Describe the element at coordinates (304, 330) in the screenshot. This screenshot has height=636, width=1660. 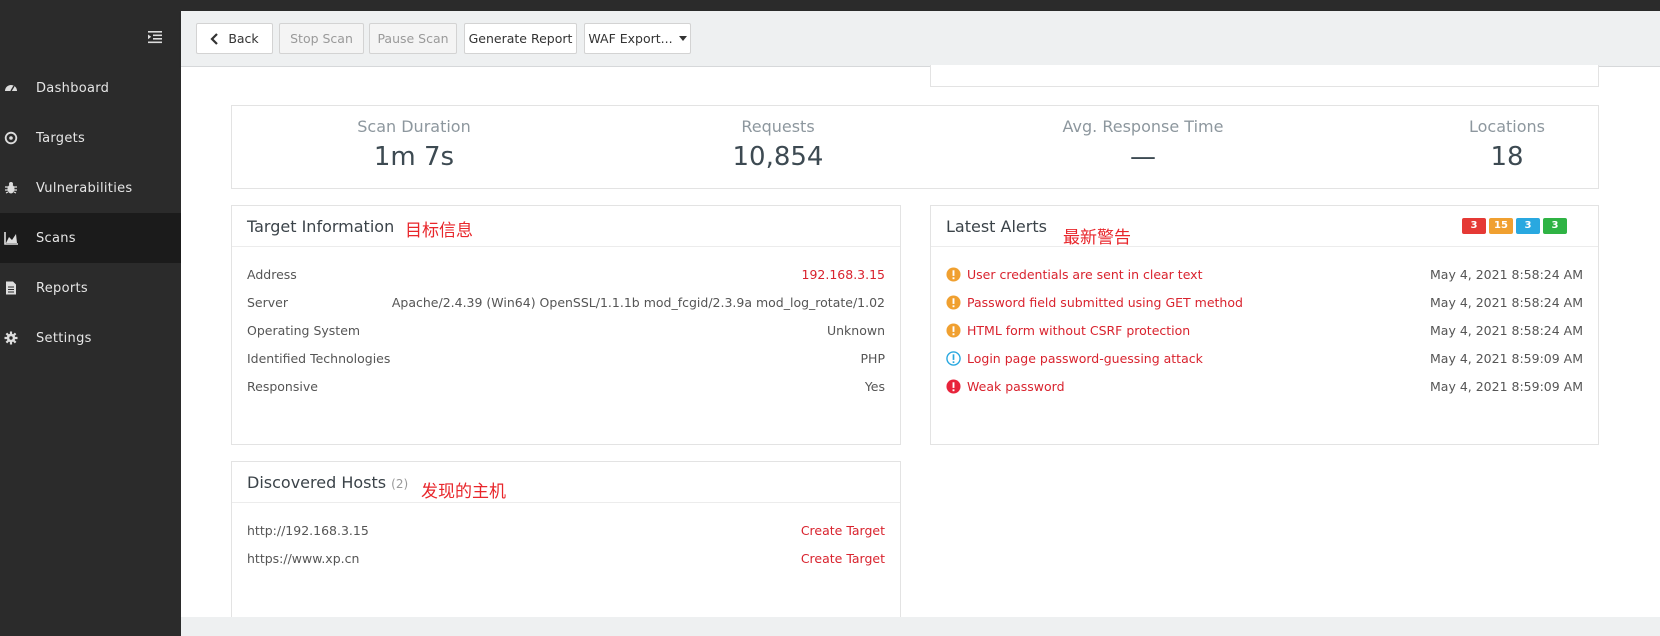
I see `info-key: Operating System` at that location.